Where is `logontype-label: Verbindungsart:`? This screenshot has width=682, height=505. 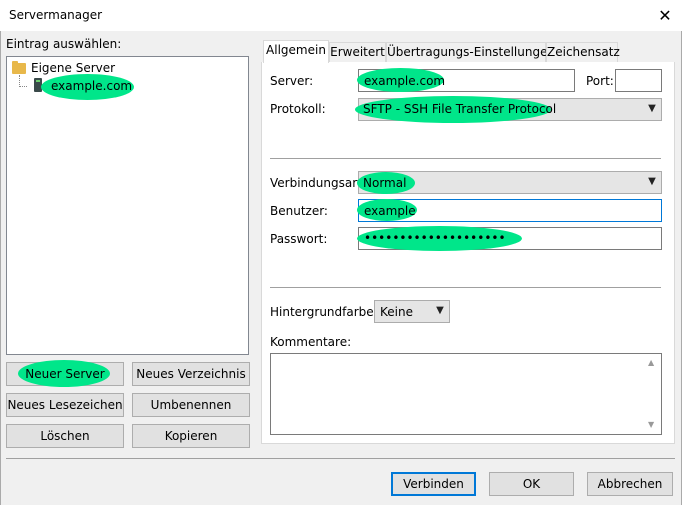 logontype-label: Verbindungsart: is located at coordinates (318, 183).